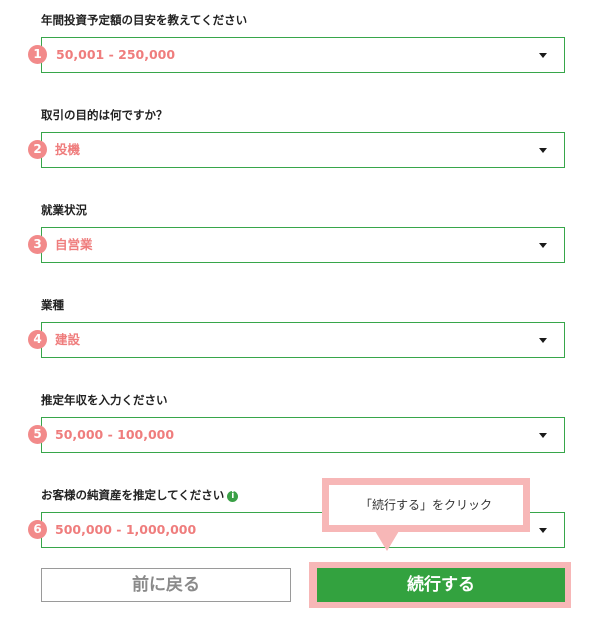 The height and width of the screenshot is (625, 593). What do you see at coordinates (37, 434) in the screenshot?
I see `step-badge-5: 5` at bounding box center [37, 434].